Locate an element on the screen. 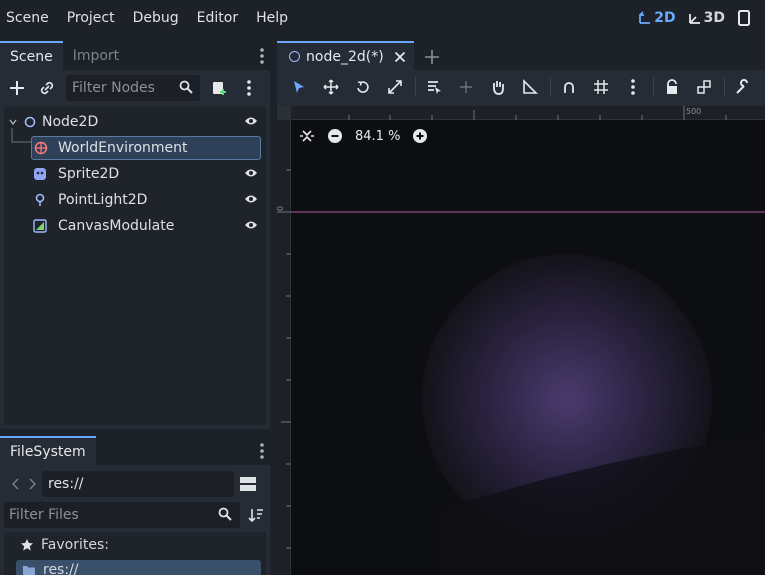  zoom-controls: 84.1 % is located at coordinates (363, 136).